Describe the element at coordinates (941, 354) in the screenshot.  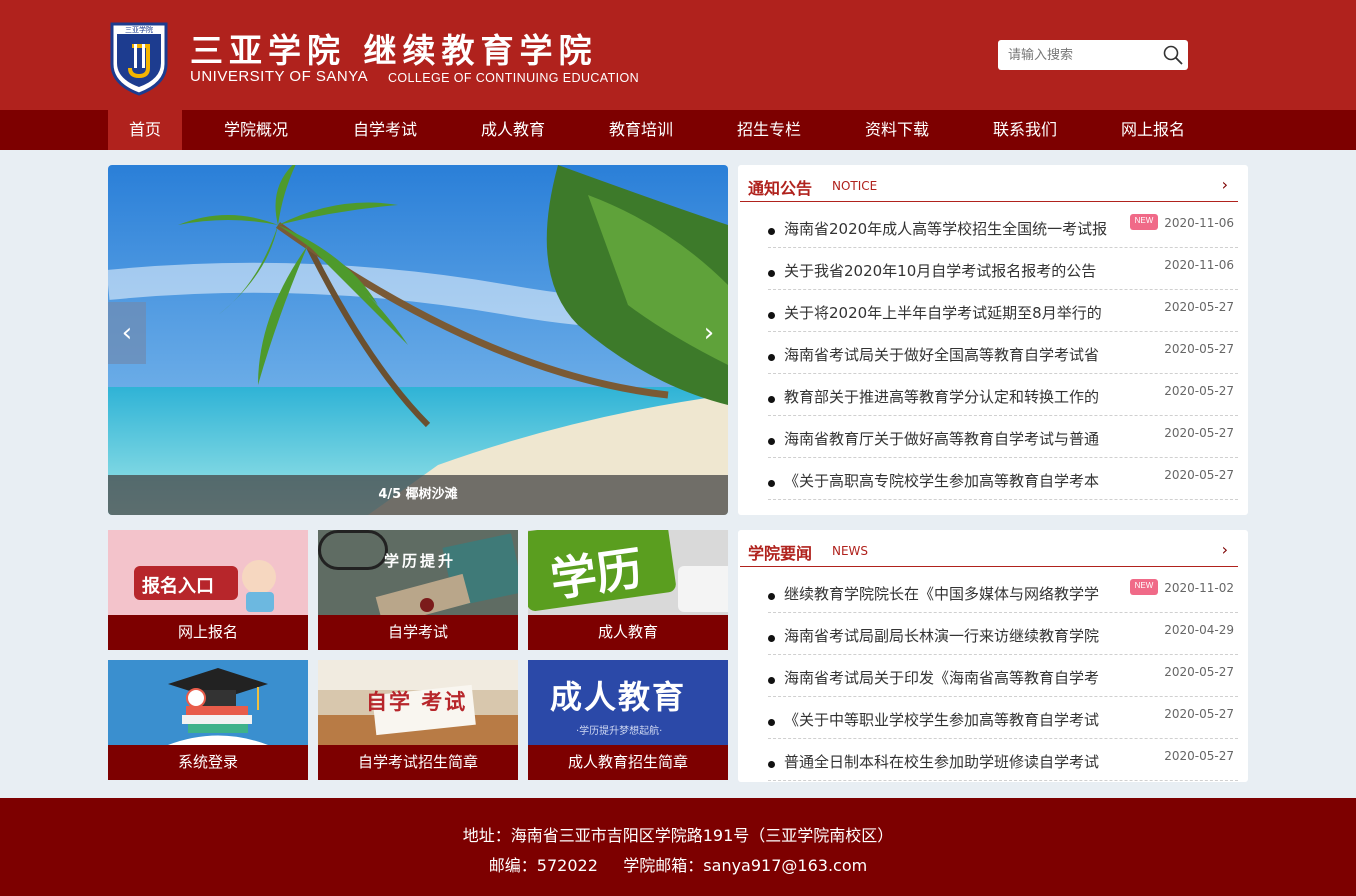
I see `list-item-title: 海南省考试局关于做好全国高等教育自学考试省` at that location.